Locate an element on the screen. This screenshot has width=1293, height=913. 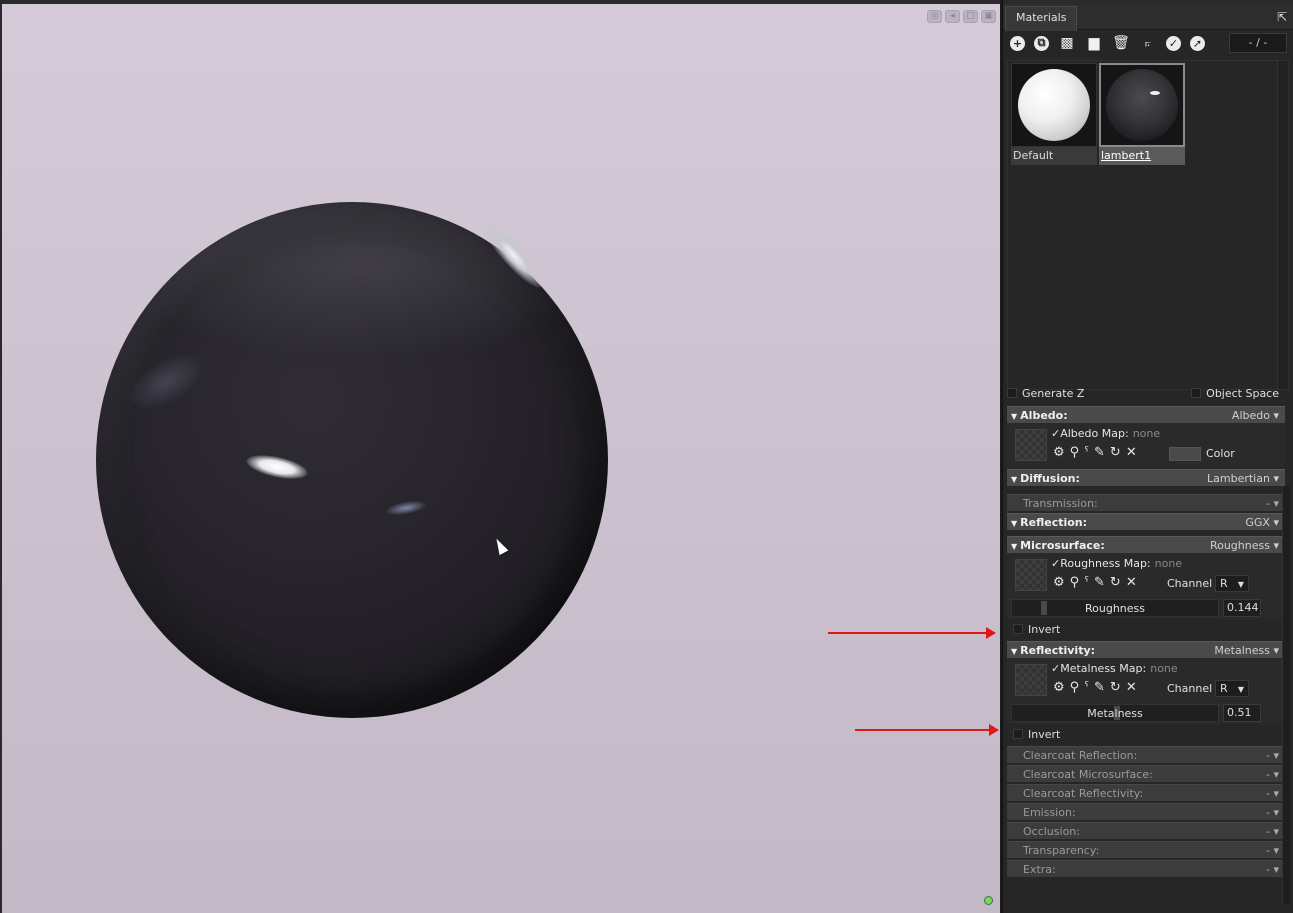
checker-icon: ▩ is located at coordinates (1067, 43).